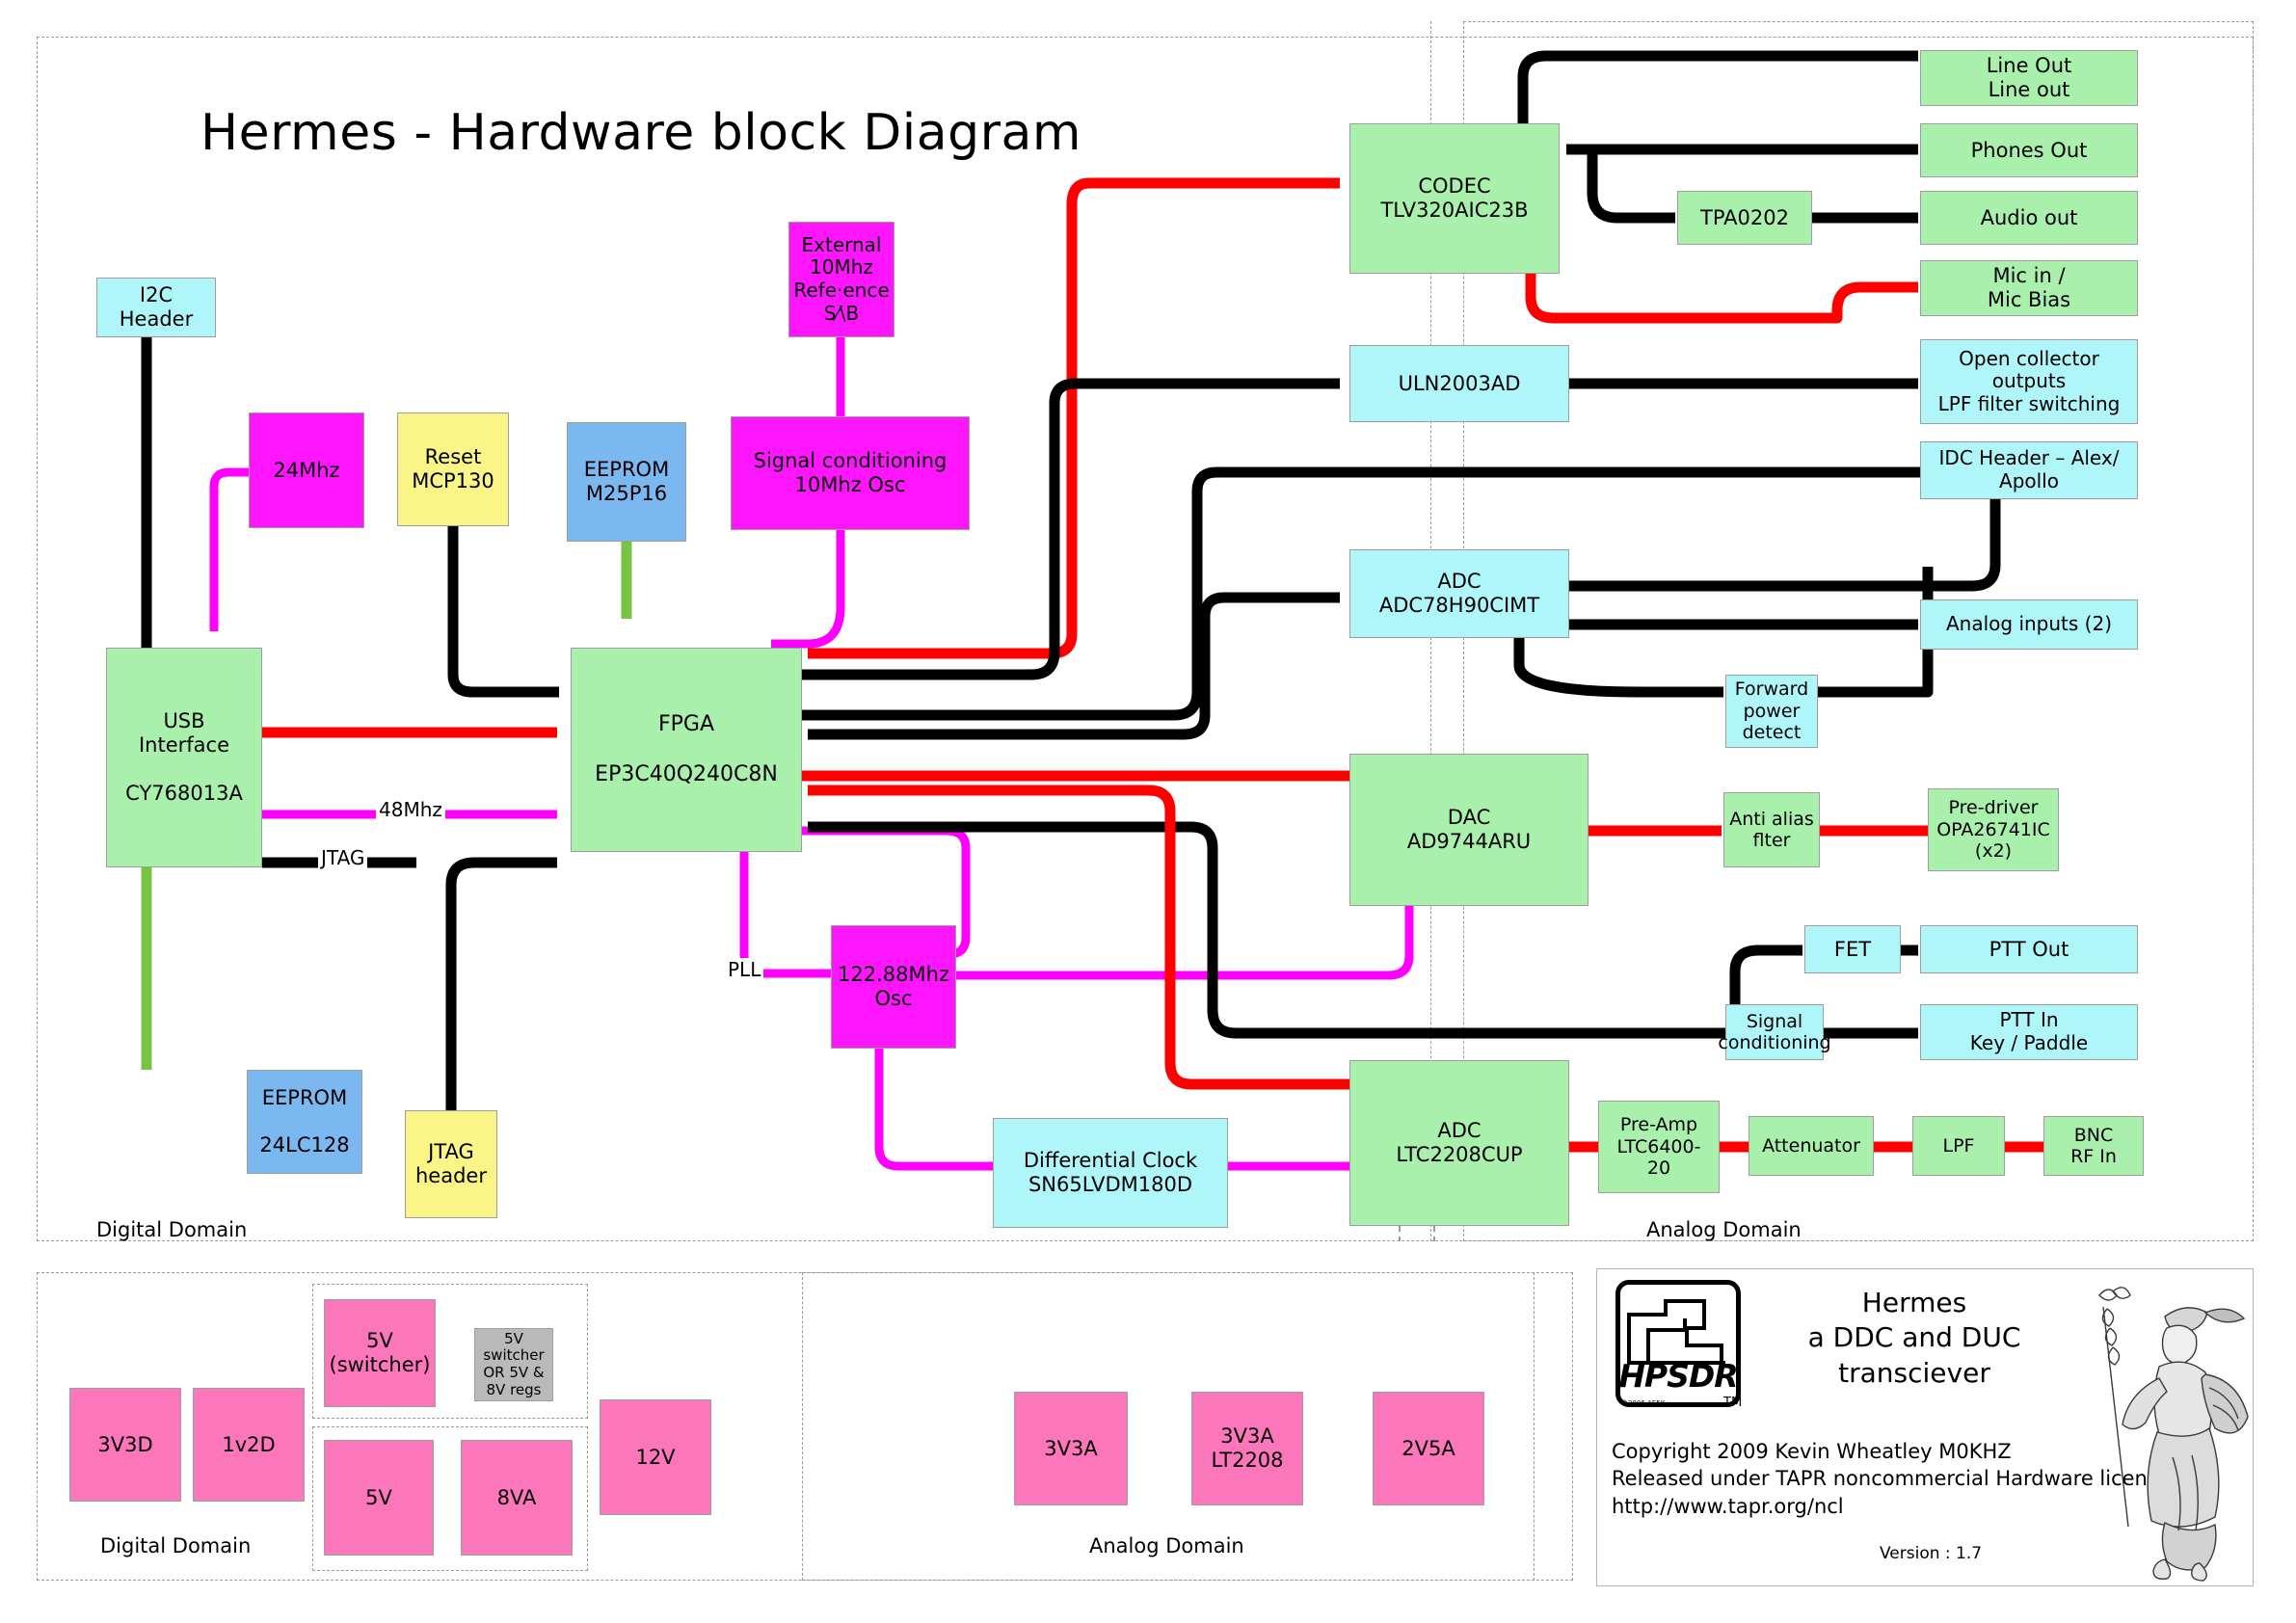  Describe the element at coordinates (156, 307) in the screenshot. I see `block-i2c-header: I2C Header` at that location.